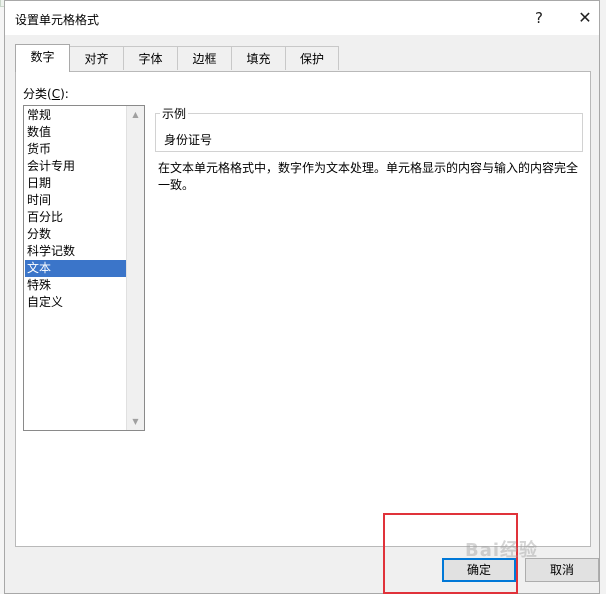 The width and height of the screenshot is (606, 594). I want to click on category-item-percentage: 百分比, so click(75, 217).